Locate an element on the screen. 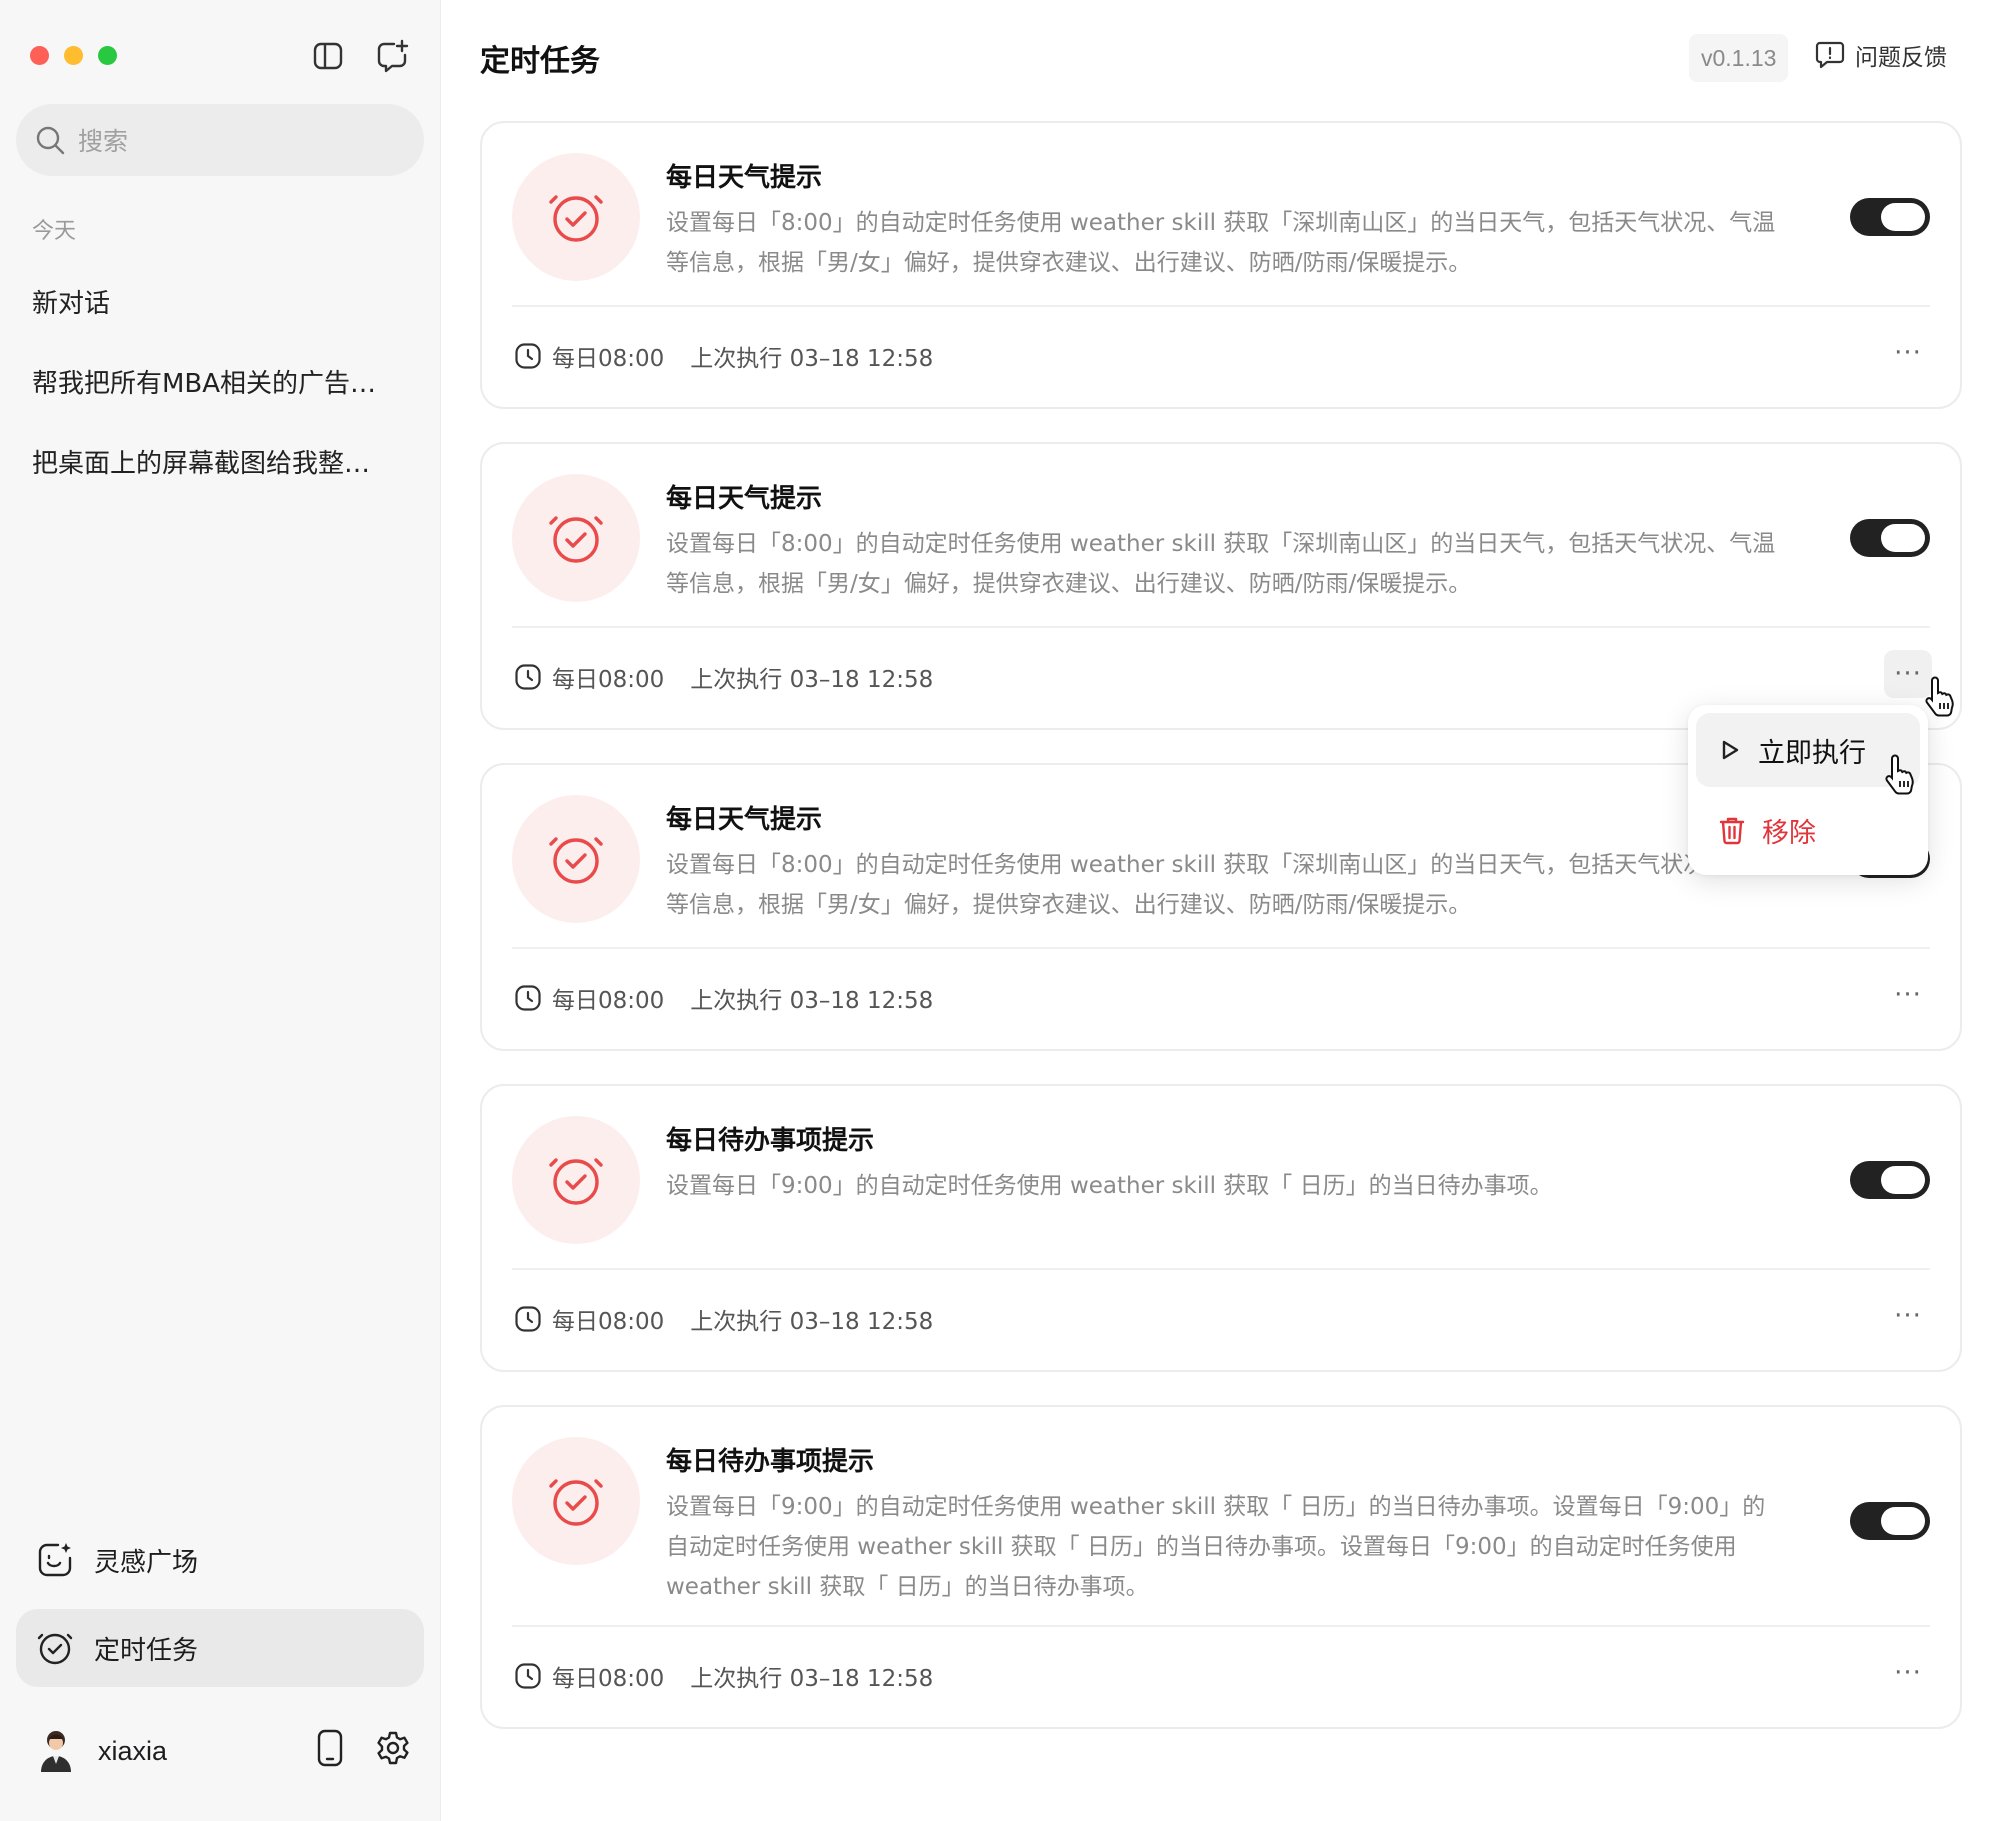  page-title: 定时任务 is located at coordinates (540, 61).